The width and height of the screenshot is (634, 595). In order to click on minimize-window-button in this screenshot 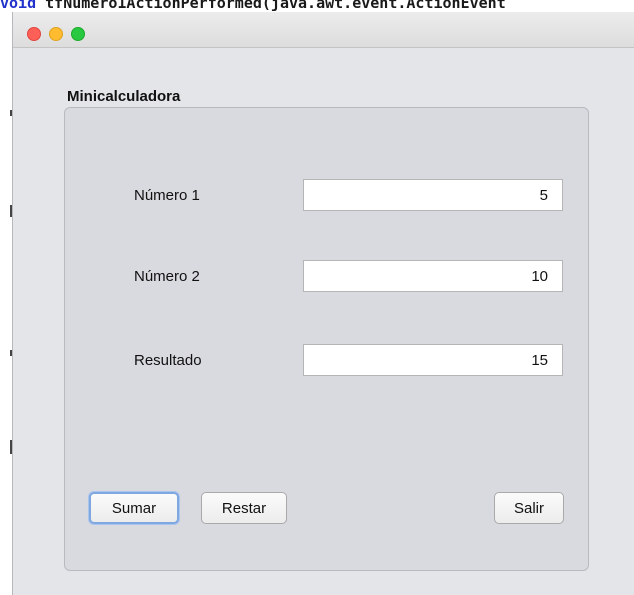, I will do `click(56, 34)`.